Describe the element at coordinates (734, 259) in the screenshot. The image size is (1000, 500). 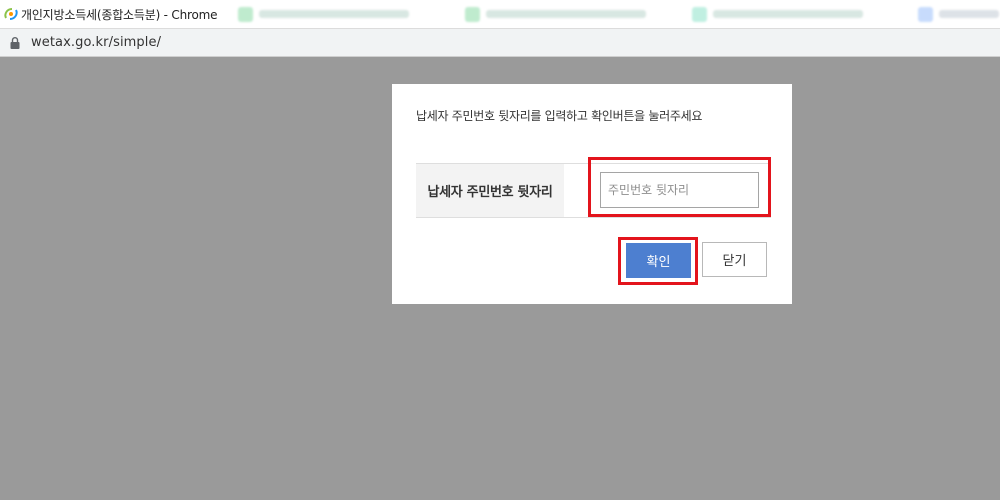
I see `close-button: 닫기` at that location.